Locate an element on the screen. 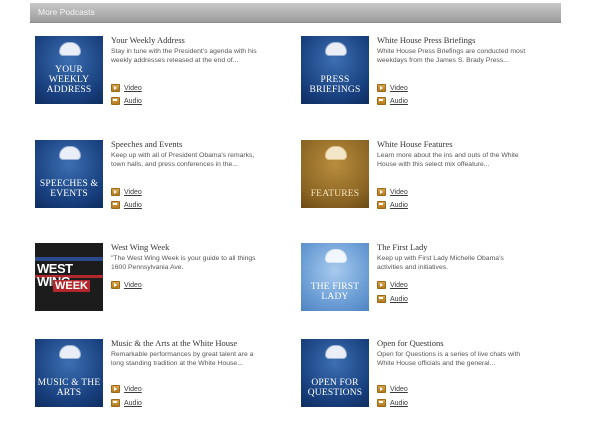 The image size is (600, 429). thumbnail-label: YOUR WEEKLY ADDRESS is located at coordinates (69, 80).